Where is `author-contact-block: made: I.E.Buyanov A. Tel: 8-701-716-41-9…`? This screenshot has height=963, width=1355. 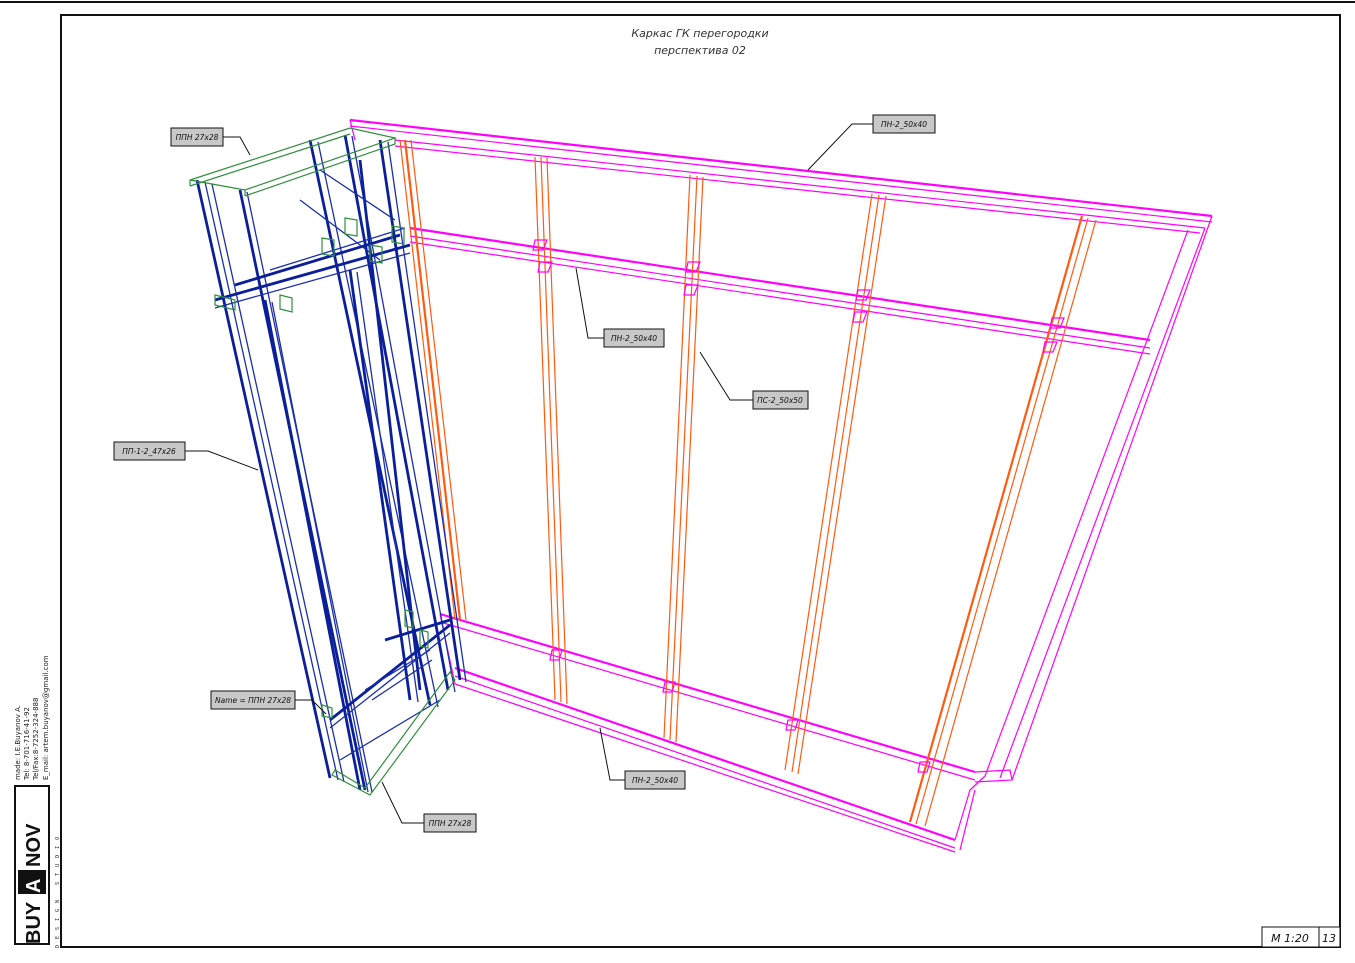
author-contact-block: made: I.E.Buyanov A. Tel: 8-701-716-41-9… is located at coordinates (32, 718).